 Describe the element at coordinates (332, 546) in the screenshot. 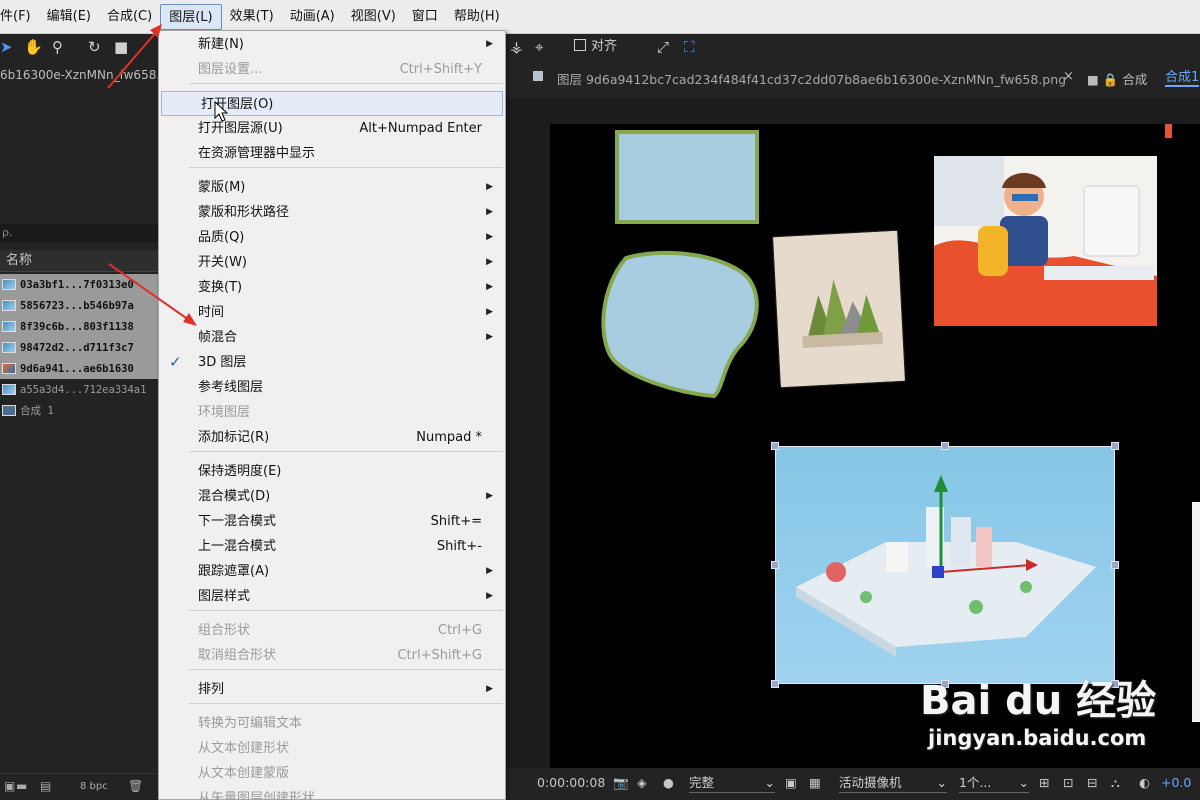

I see `menu-item: 上一混合模式 Shift+-` at that location.